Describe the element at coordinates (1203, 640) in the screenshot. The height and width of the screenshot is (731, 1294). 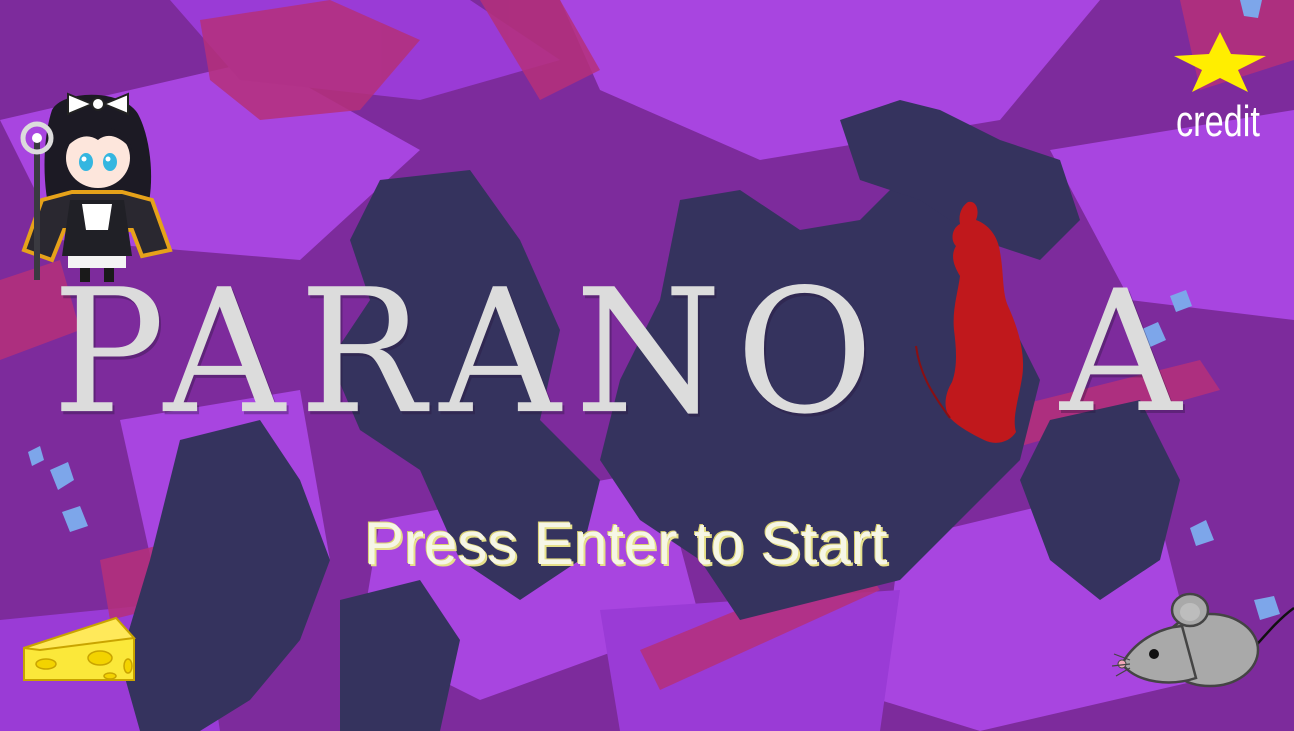
I see `mouse-icon` at that location.